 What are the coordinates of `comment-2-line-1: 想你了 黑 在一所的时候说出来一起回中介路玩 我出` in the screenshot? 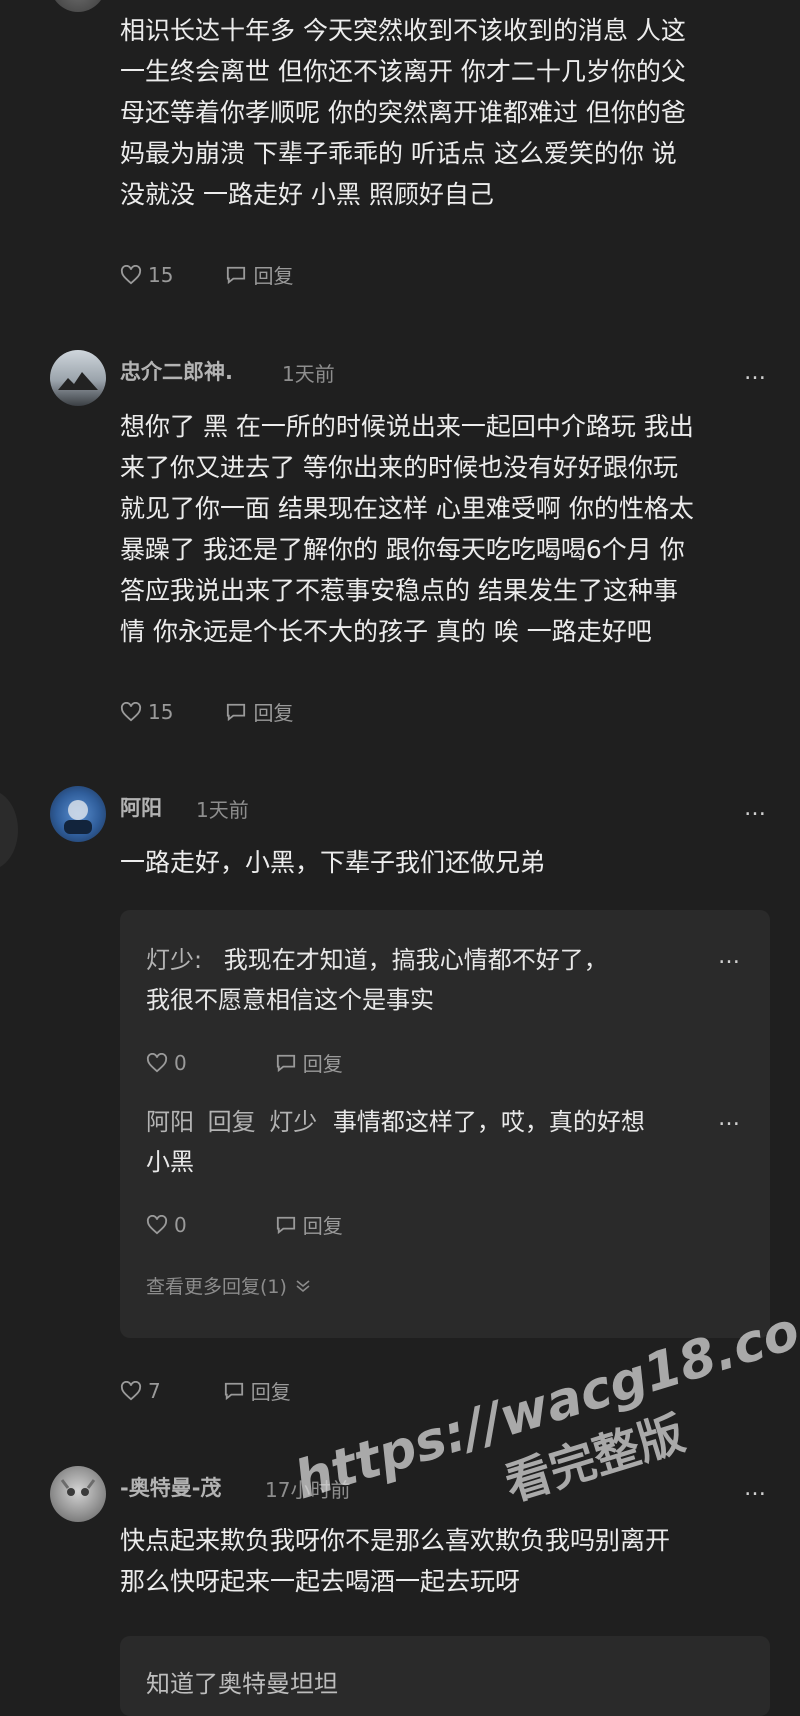 It's located at (407, 426).